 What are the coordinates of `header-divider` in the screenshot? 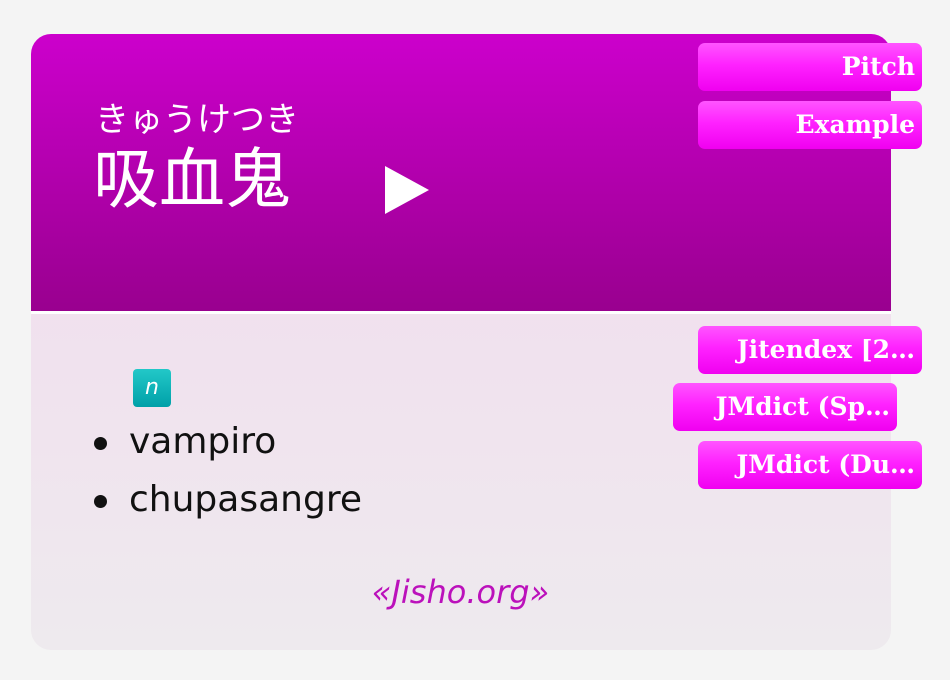 It's located at (461, 312).